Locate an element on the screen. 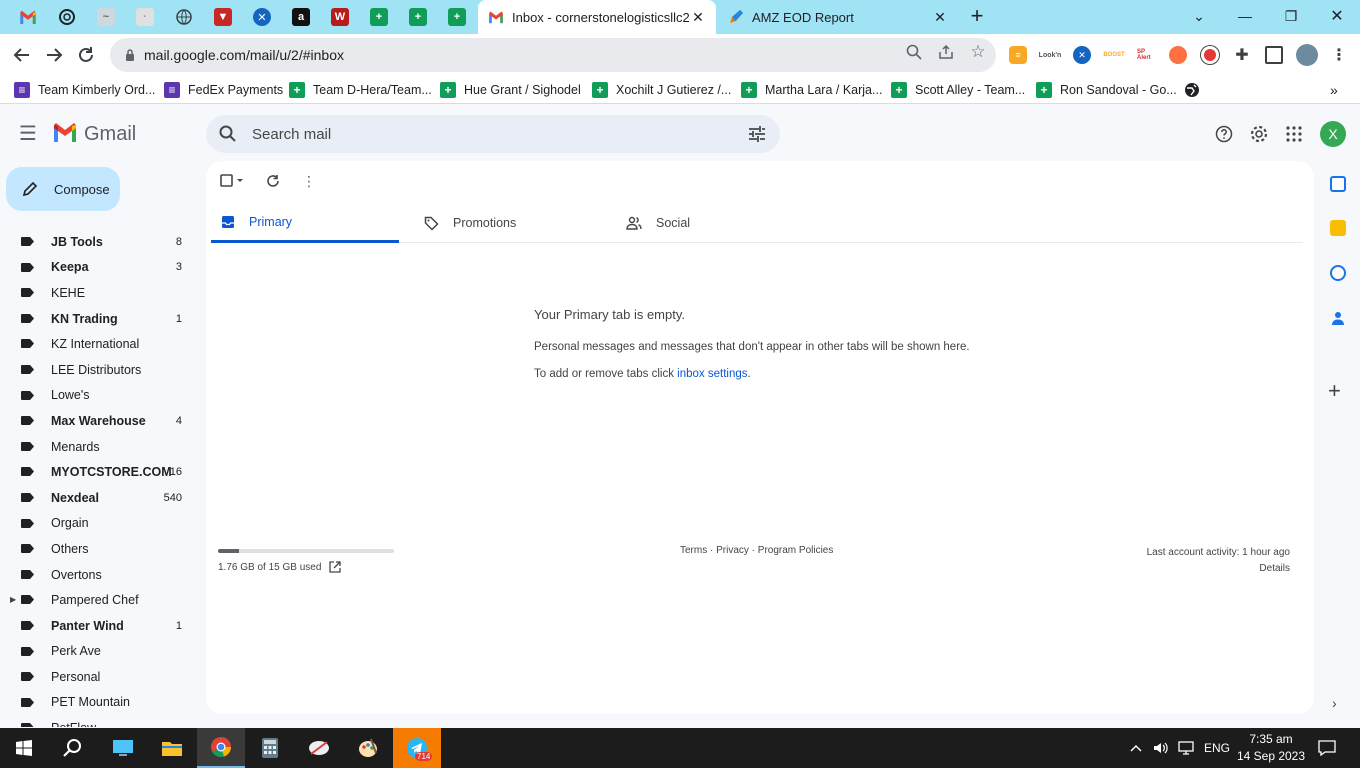  extension-pokeball-icon is located at coordinates (1210, 55).